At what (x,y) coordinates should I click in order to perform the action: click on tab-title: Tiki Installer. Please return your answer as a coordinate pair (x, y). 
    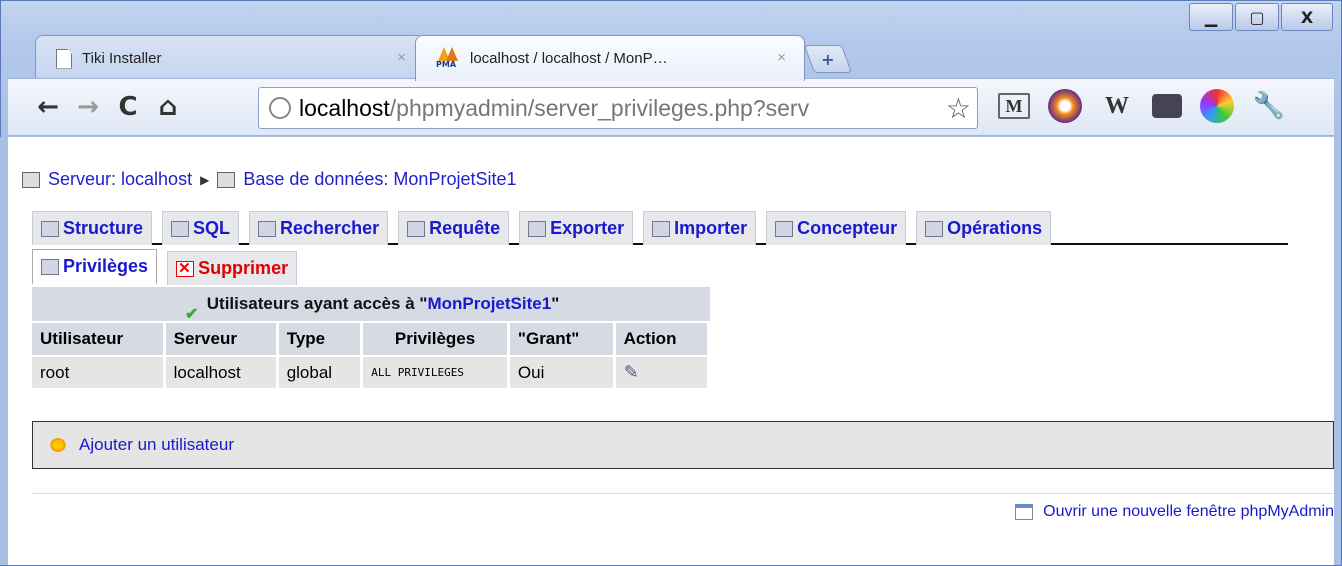
    Looking at the image, I should click on (122, 58).